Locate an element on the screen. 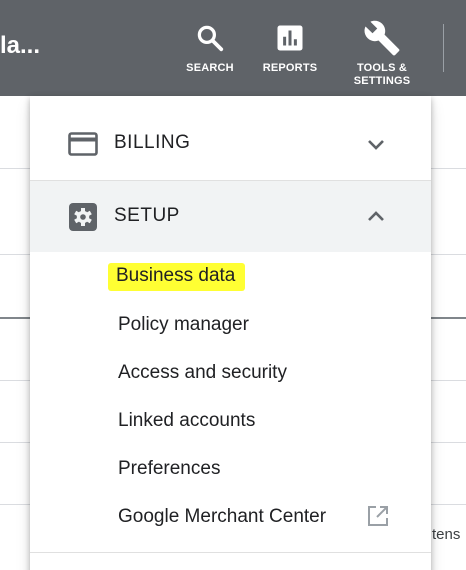 The height and width of the screenshot is (570, 466). menu-item-linked-accounts: Linked accounts is located at coordinates (186, 421).